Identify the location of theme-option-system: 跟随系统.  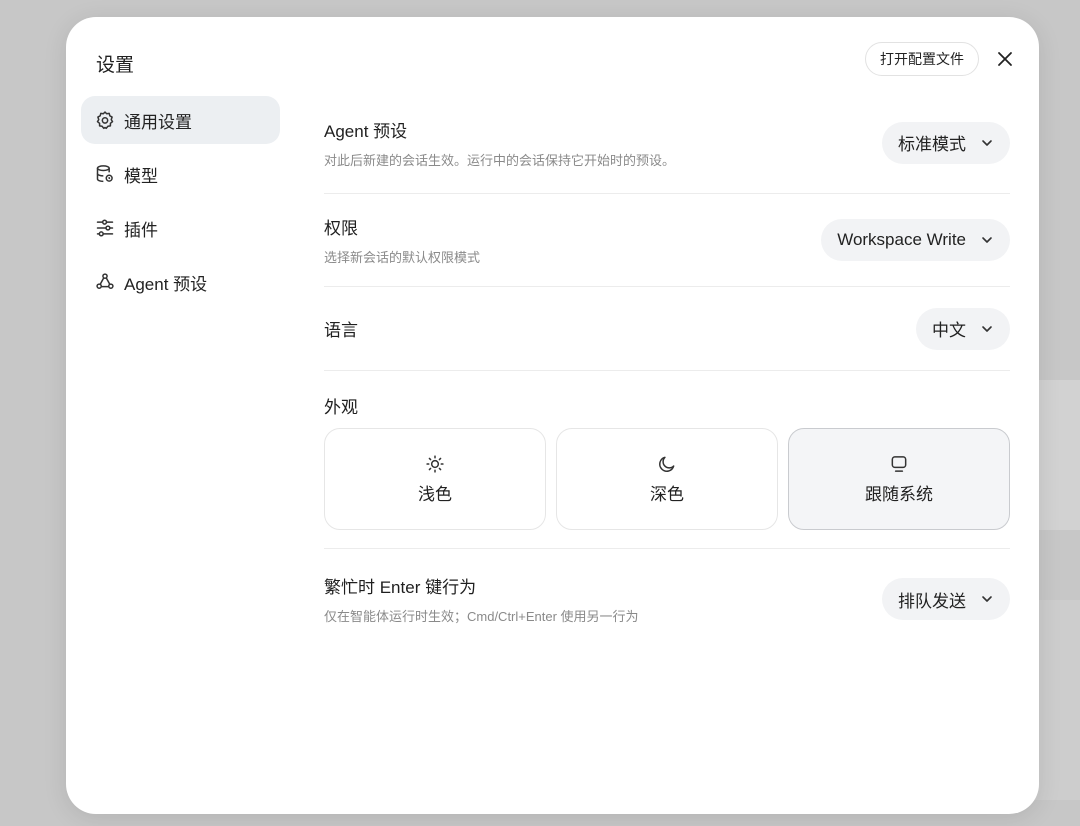
(899, 479).